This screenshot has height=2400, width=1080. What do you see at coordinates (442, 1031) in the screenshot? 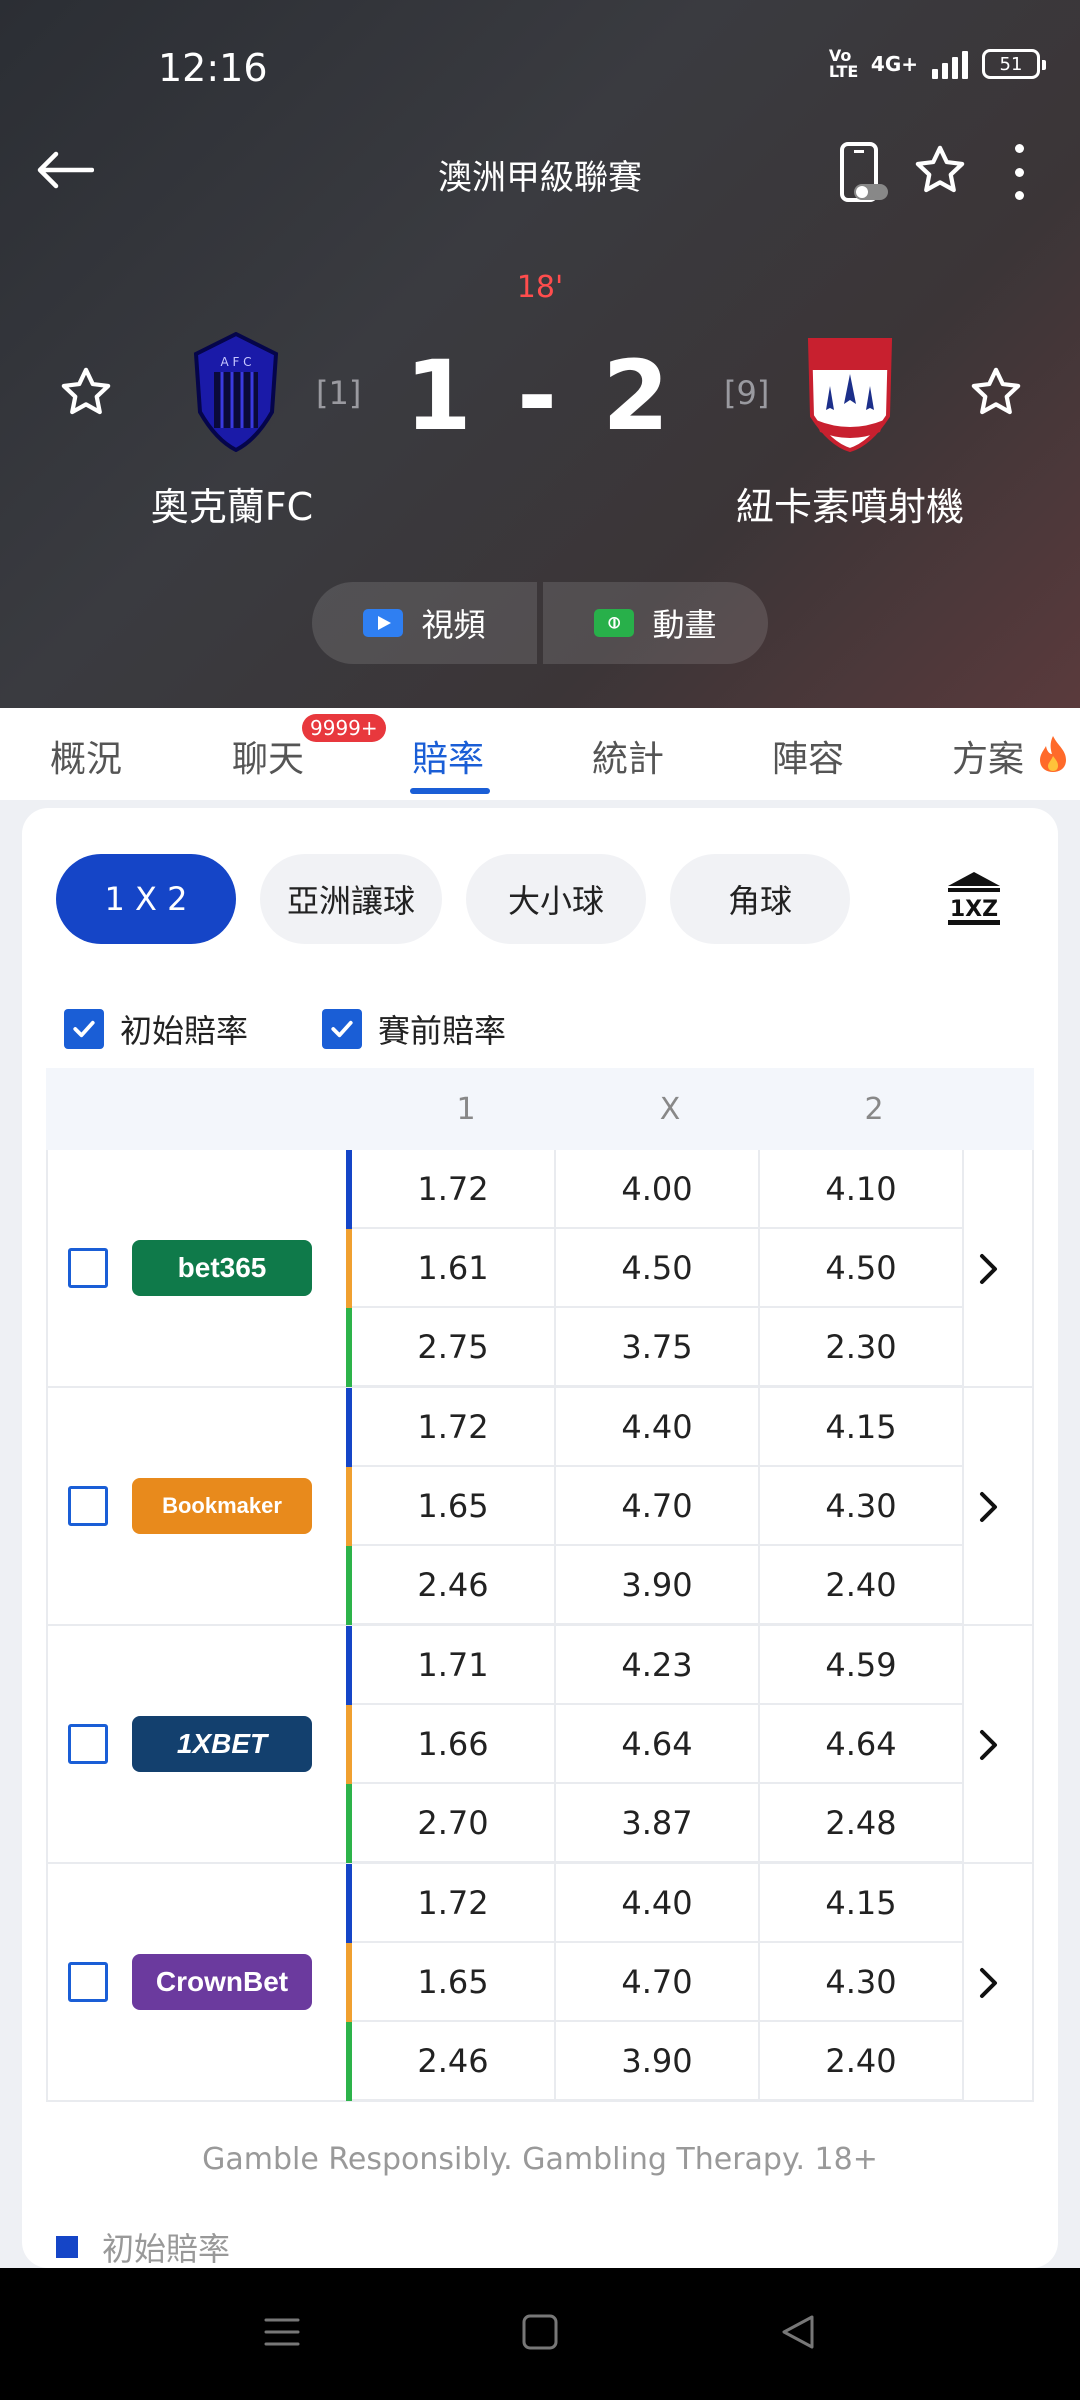
I see `filter-prematch-label: 賽前賠率` at bounding box center [442, 1031].